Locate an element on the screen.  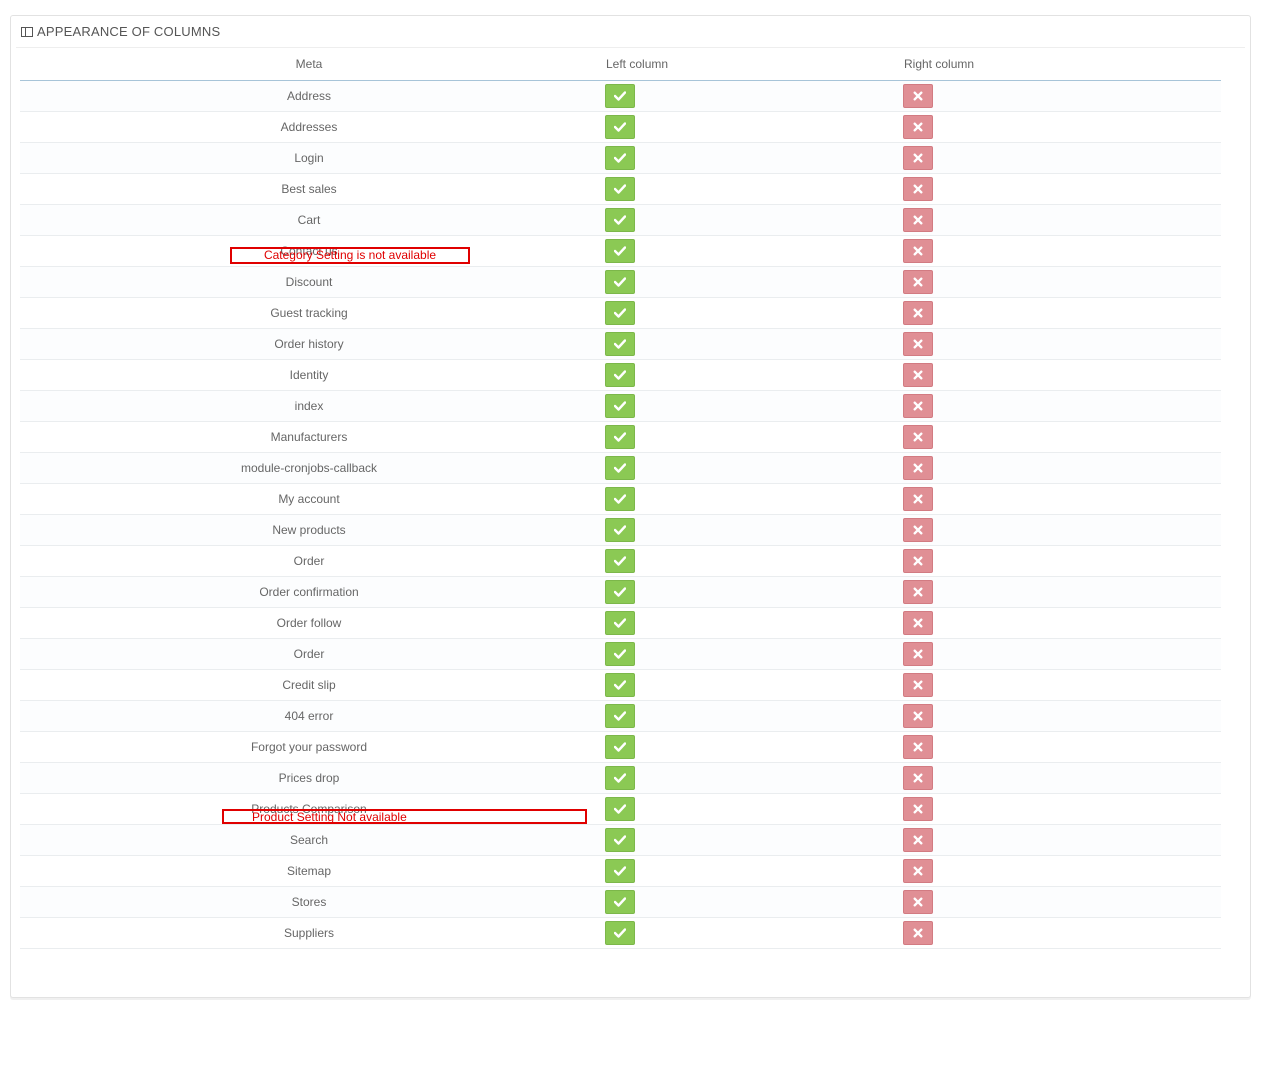
table-row: Order confirmation is located at coordinates (620, 592).